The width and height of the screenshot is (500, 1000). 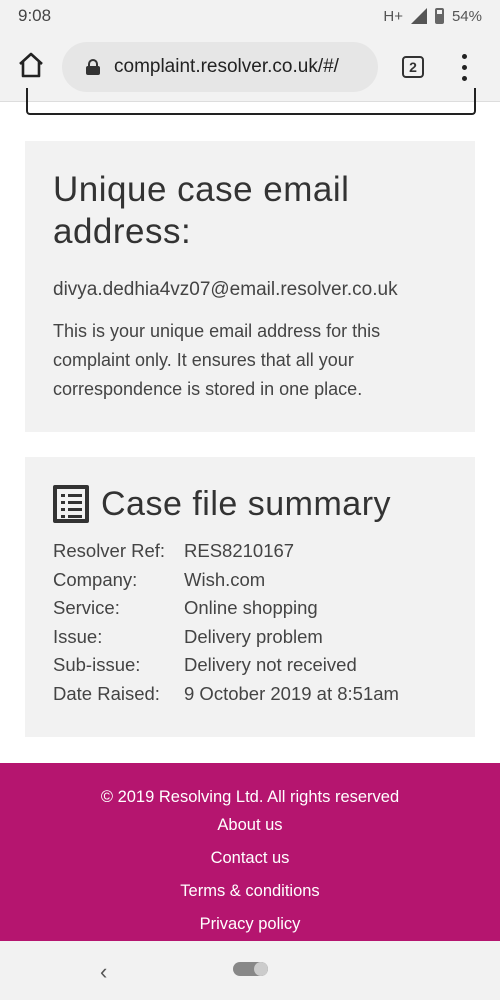 What do you see at coordinates (251, 101) in the screenshot?
I see `previous-section-box` at bounding box center [251, 101].